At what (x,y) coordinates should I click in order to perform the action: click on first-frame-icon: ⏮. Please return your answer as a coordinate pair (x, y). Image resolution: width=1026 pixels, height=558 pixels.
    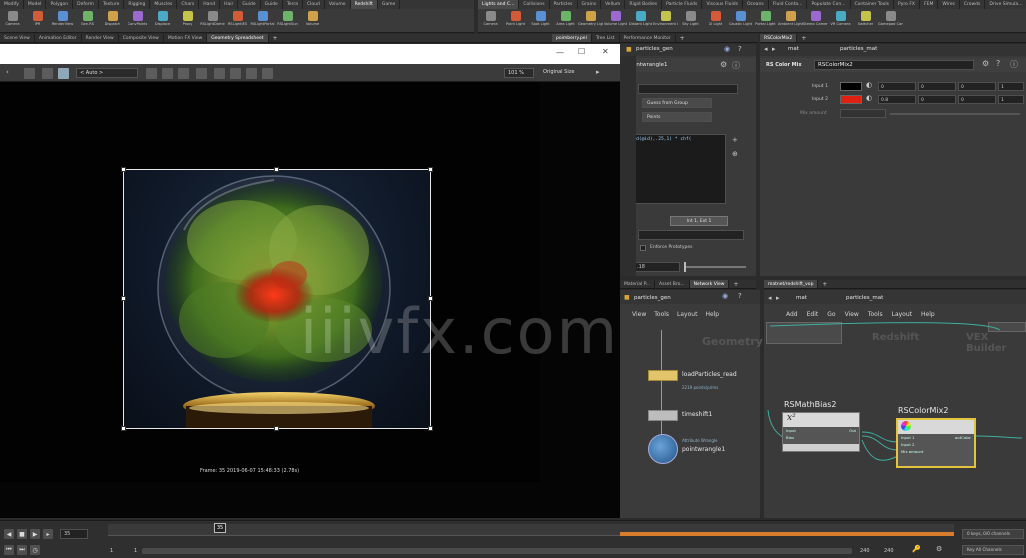
    Looking at the image, I should click on (9, 550).